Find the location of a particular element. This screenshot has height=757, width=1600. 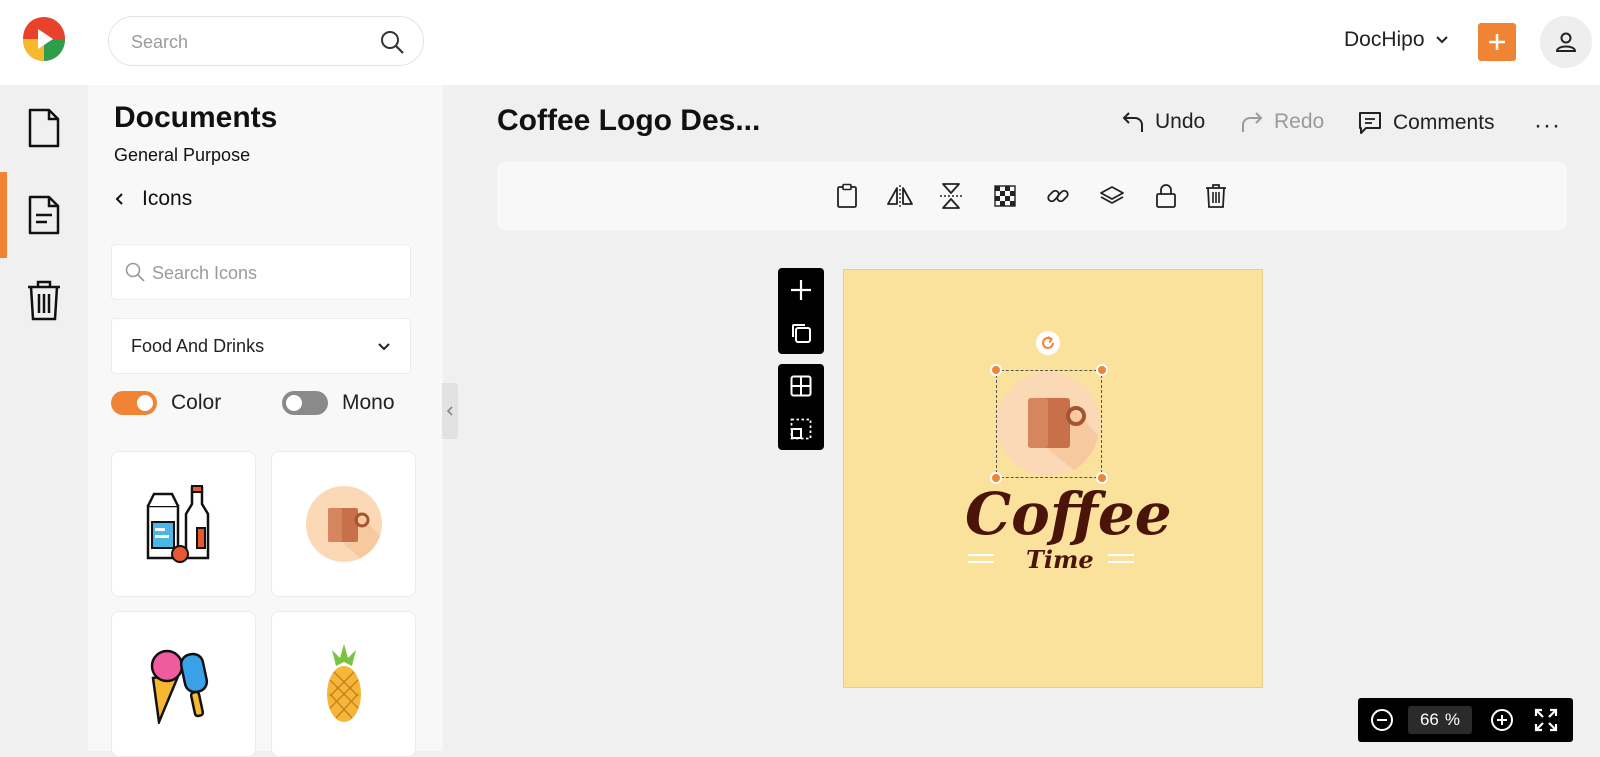

flip-horizontal-icon is located at coordinates (900, 196).